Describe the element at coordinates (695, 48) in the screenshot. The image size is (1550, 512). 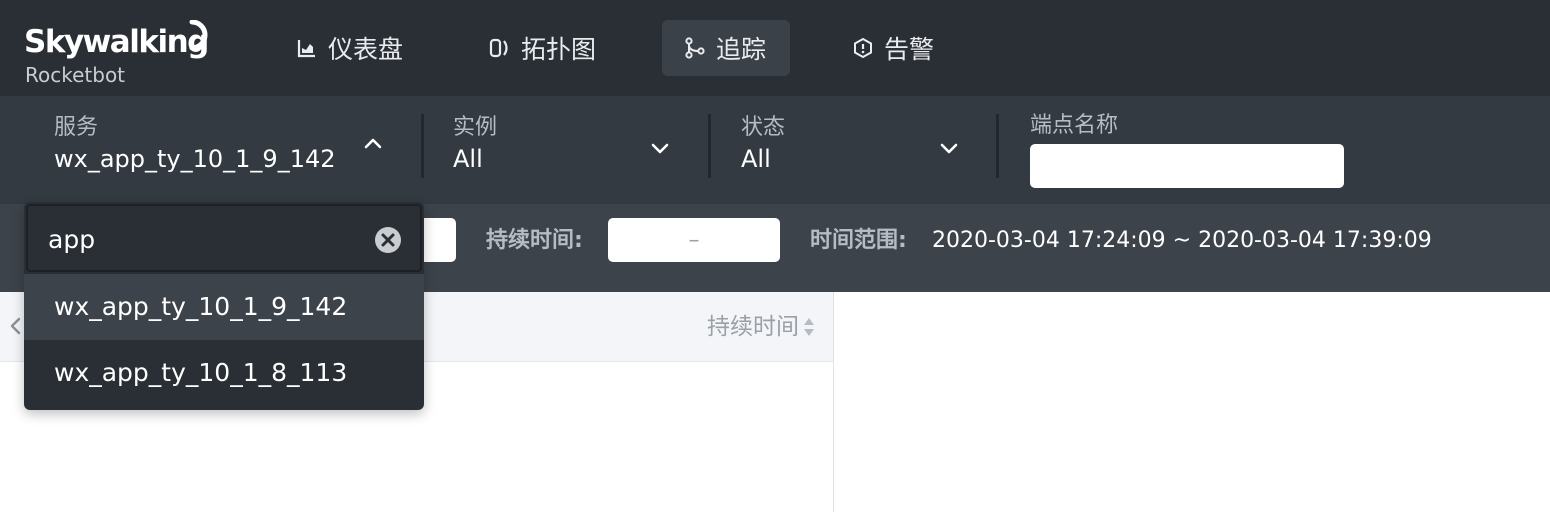
I see `trace-icon` at that location.